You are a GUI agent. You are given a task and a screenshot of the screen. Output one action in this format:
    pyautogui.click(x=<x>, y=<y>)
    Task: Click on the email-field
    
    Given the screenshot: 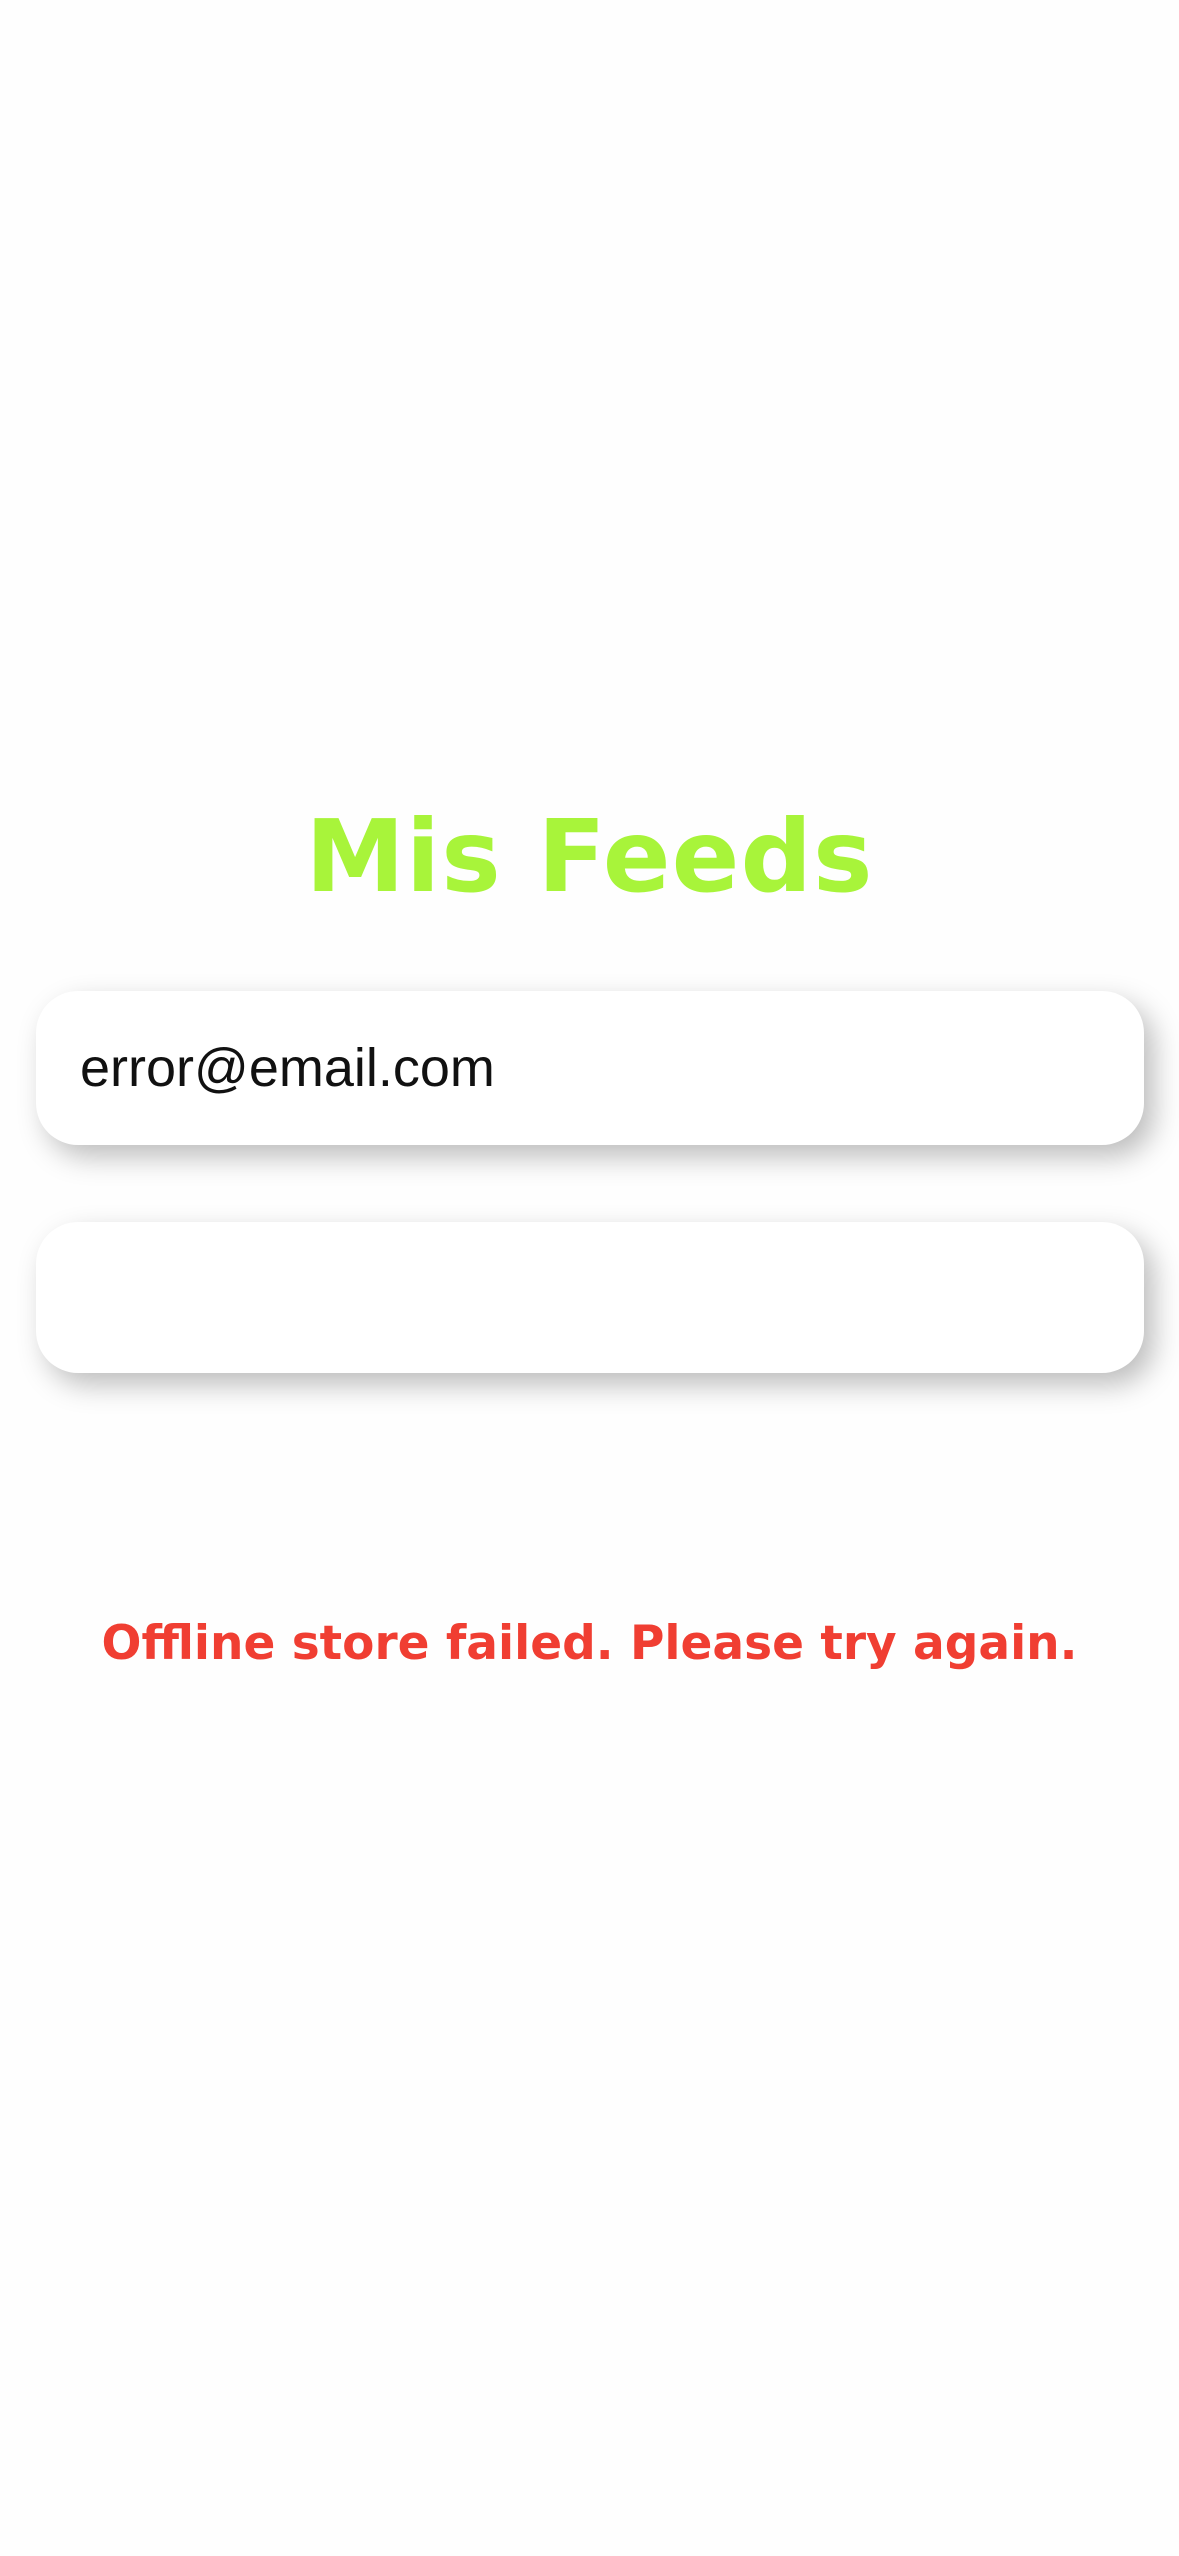 What is the action you would take?
    pyautogui.click(x=590, y=1068)
    